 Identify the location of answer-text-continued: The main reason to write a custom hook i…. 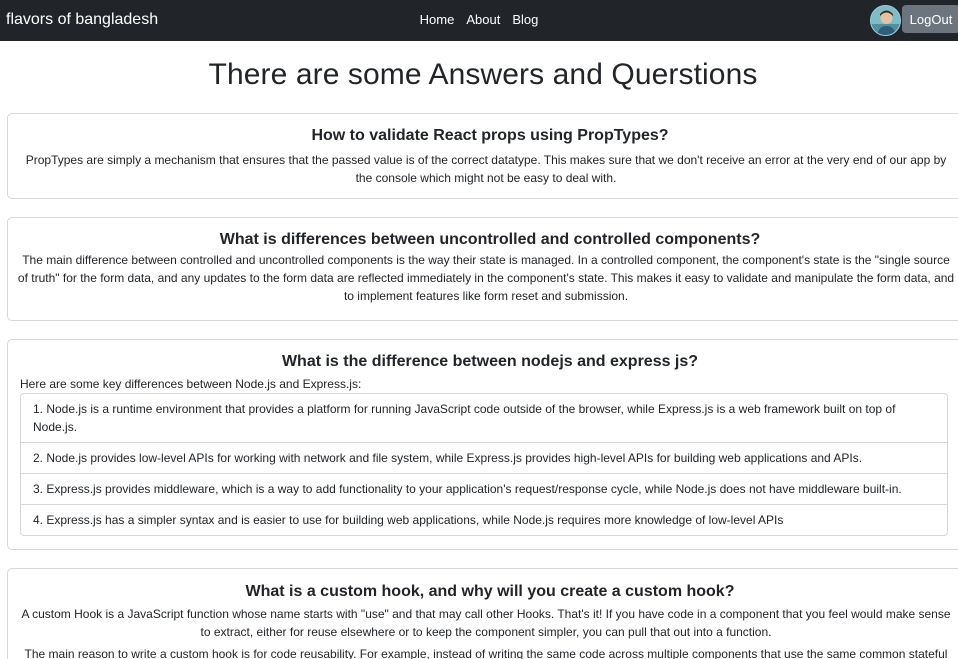
(486, 653).